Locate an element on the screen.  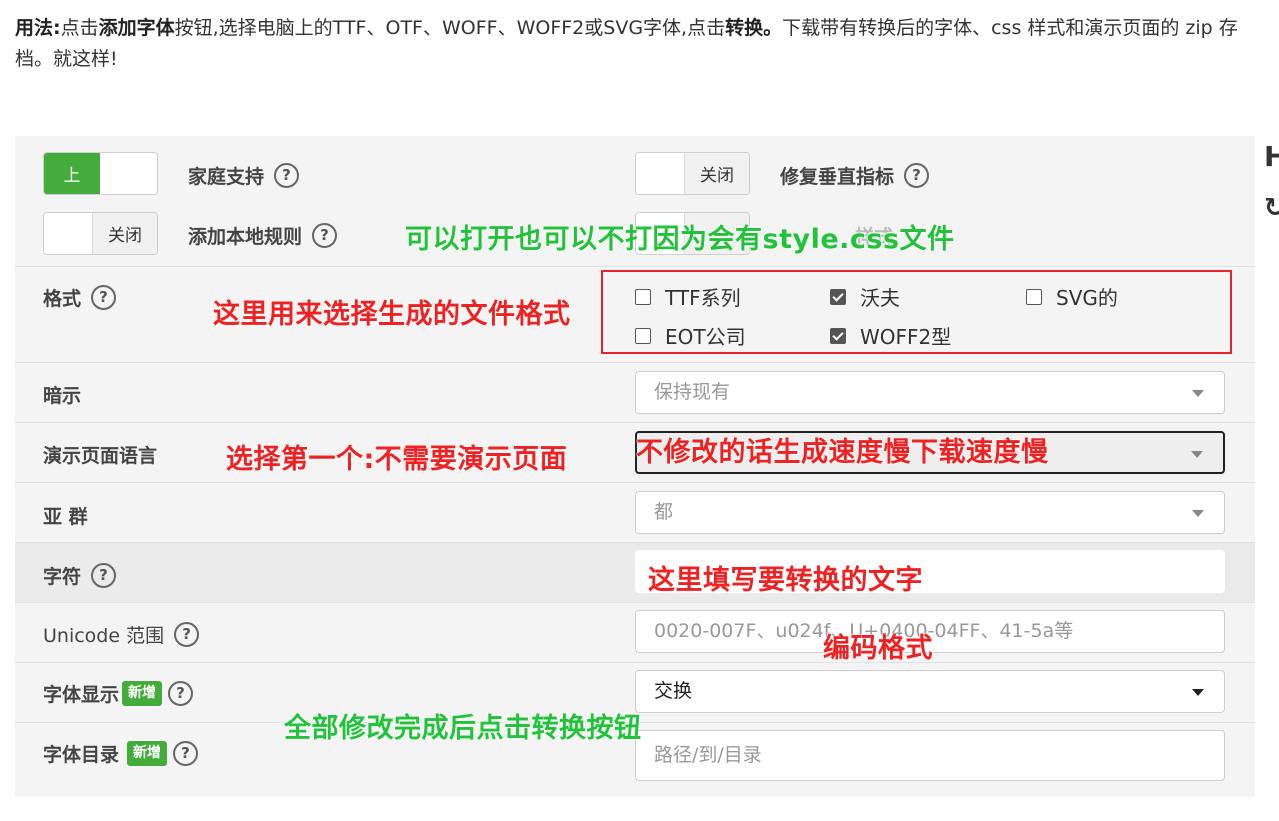
usage-text-2: 按钮,选择电脑上的TTF、OTF、WOFF、WOFF2或SVG字体,点击 is located at coordinates (450, 28).